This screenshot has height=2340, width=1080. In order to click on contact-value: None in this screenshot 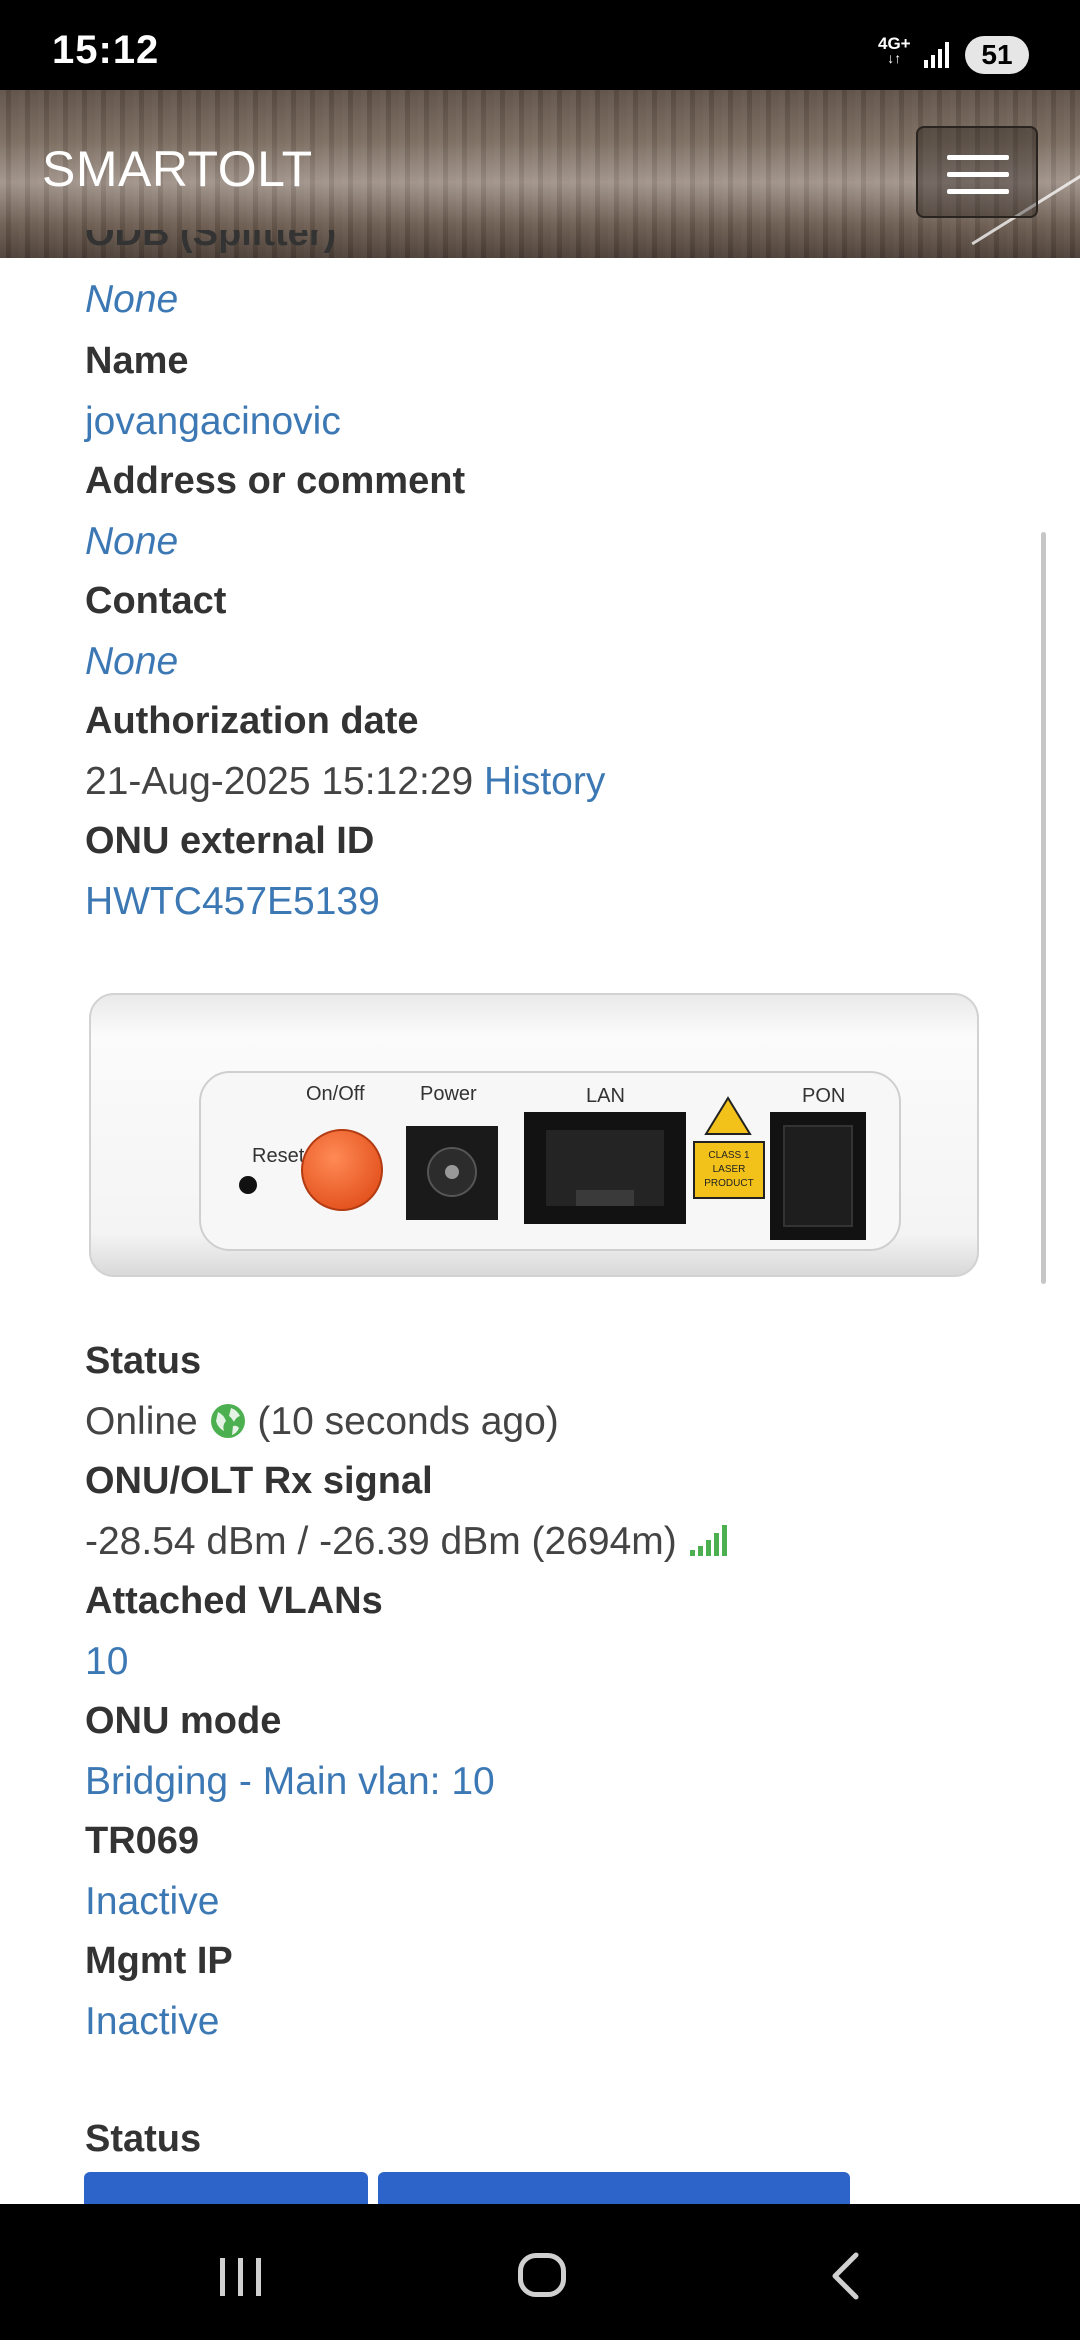, I will do `click(131, 662)`.